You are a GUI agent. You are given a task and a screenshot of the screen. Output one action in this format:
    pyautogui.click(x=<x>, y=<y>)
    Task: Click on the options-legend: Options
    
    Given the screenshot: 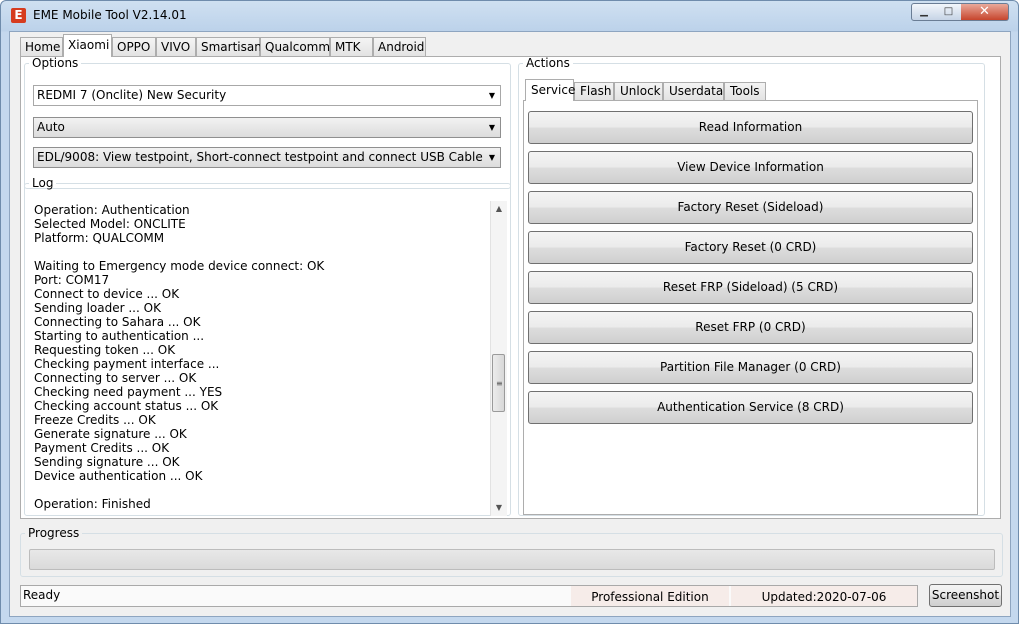 What is the action you would take?
    pyautogui.click(x=55, y=63)
    